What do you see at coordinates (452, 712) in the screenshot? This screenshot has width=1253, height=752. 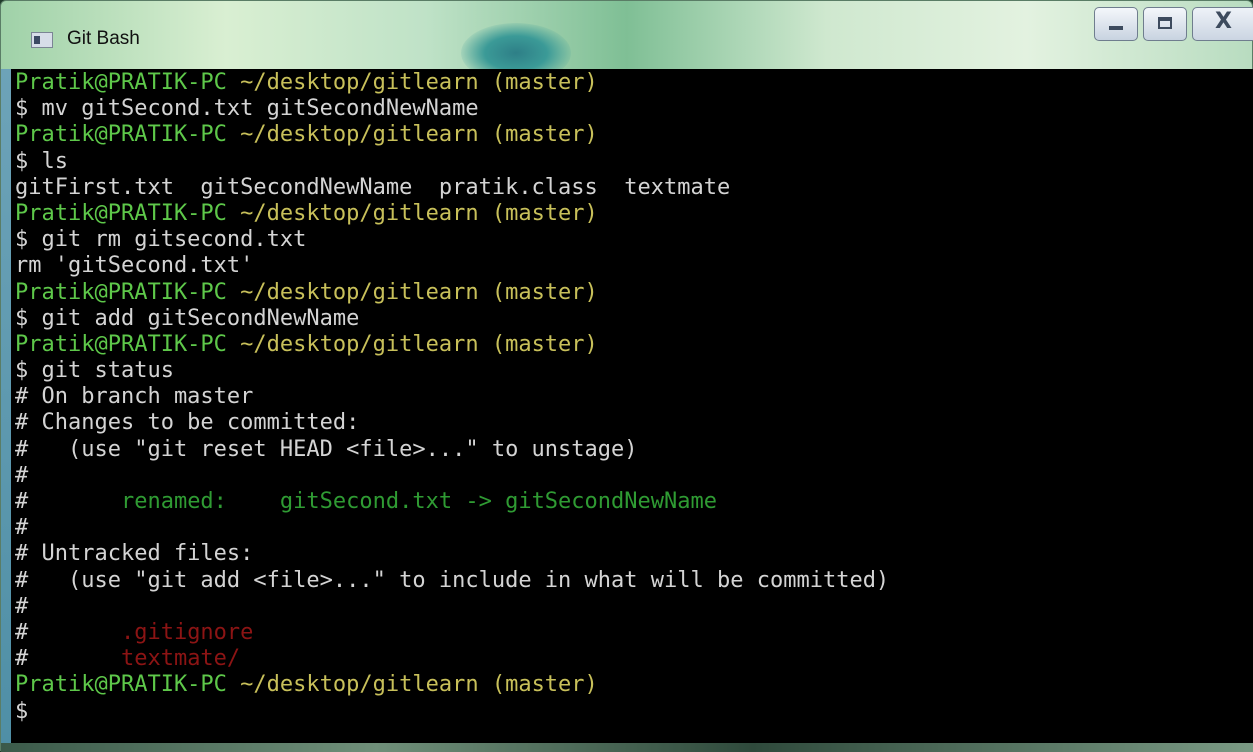 I see `command-line: $` at bounding box center [452, 712].